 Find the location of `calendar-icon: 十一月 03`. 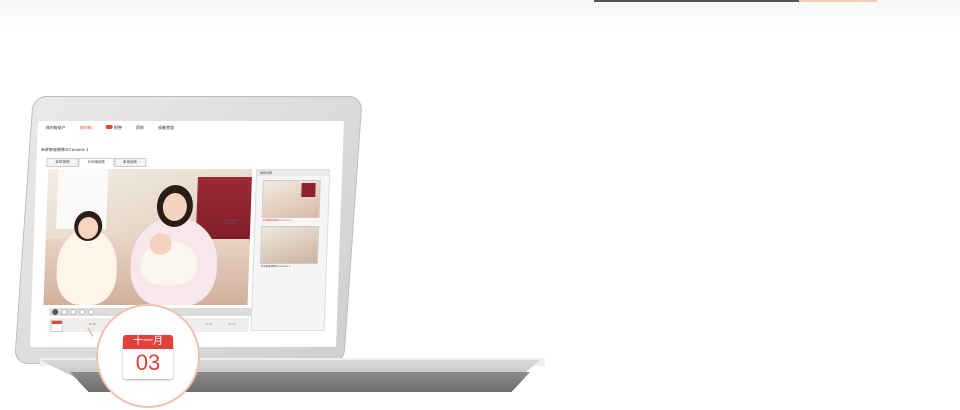

calendar-icon: 十一月 03 is located at coordinates (148, 357).